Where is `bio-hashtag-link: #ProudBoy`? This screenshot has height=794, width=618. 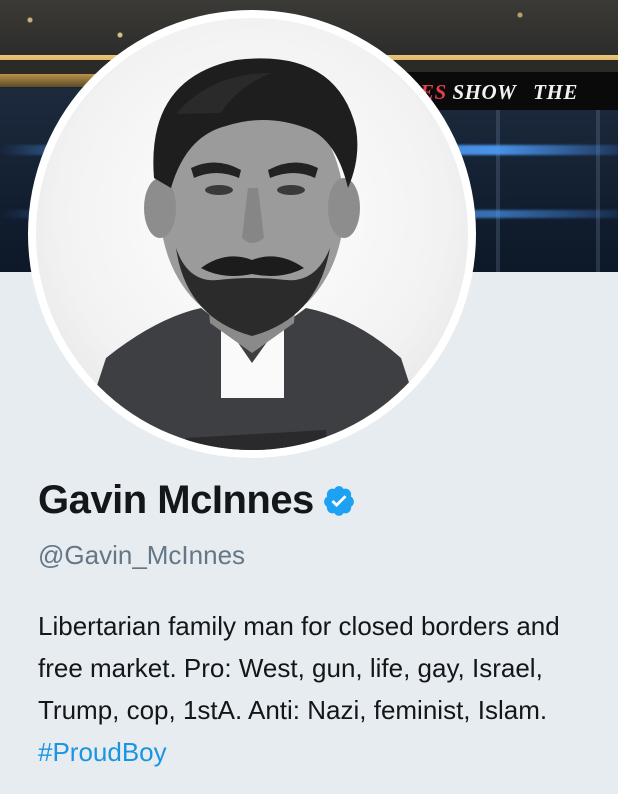
bio-hashtag-link: #ProudBoy is located at coordinates (102, 752).